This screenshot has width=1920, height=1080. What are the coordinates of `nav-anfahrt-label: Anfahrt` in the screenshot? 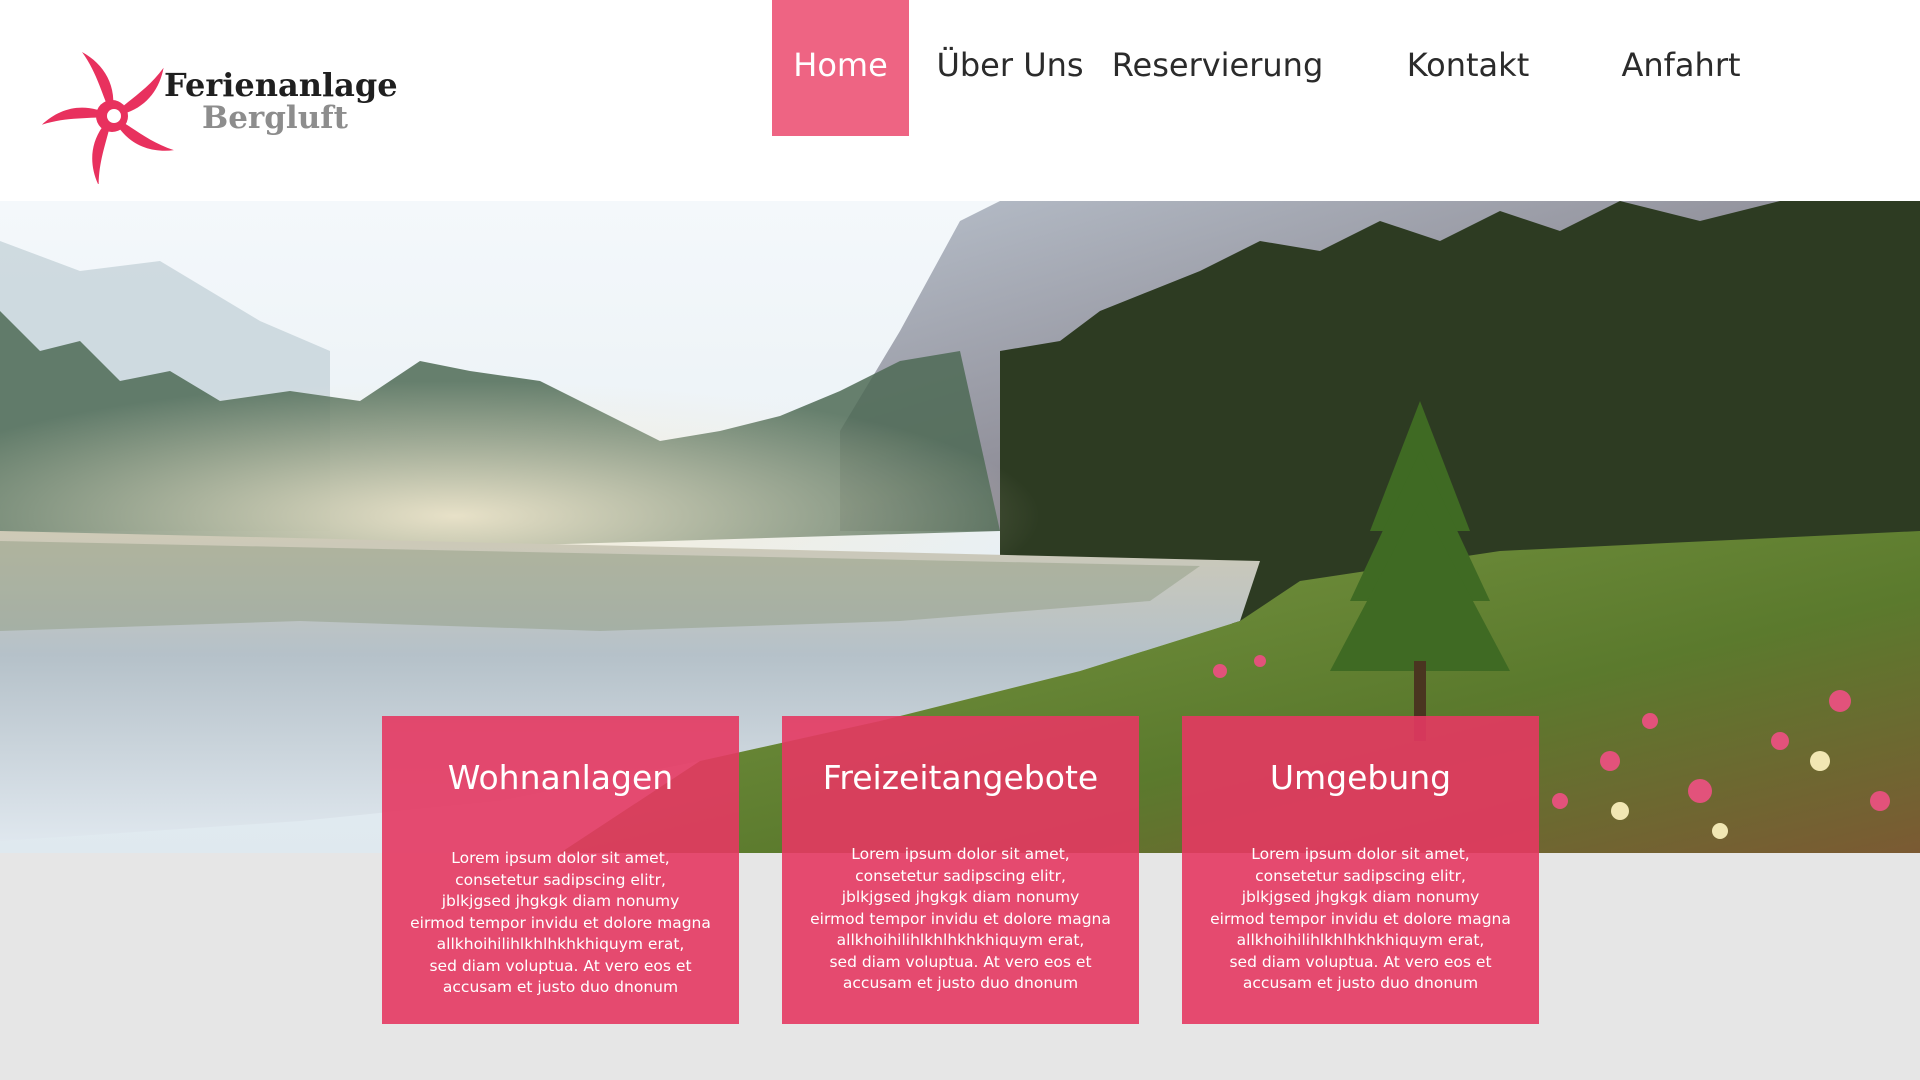 It's located at (1681, 65).